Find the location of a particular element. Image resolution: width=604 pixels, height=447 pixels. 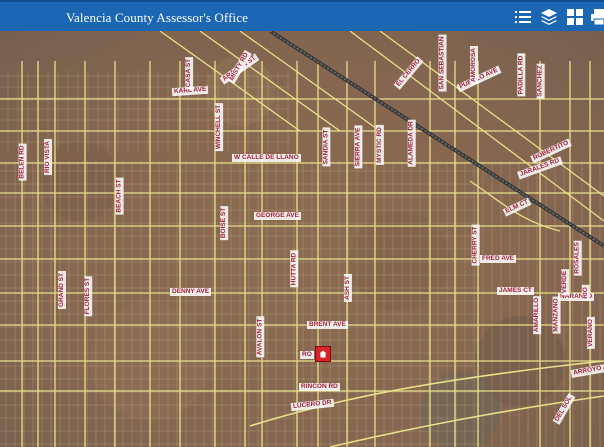

street-label-grand: GRAND ST is located at coordinates (61, 290).